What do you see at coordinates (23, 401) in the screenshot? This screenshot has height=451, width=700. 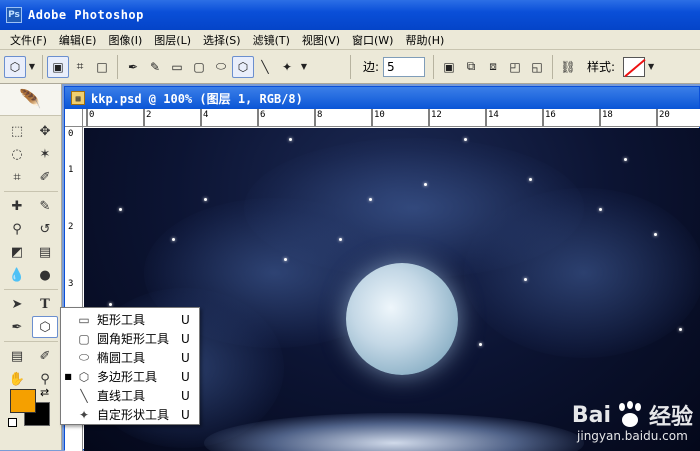 I see `foreground-color-swatch` at bounding box center [23, 401].